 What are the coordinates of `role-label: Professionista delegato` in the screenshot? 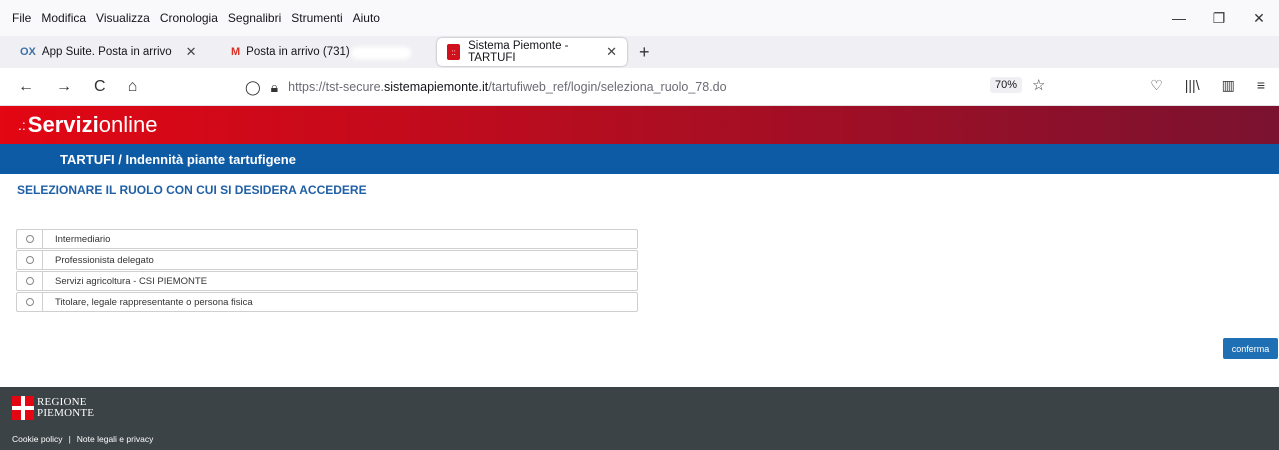 It's located at (104, 260).